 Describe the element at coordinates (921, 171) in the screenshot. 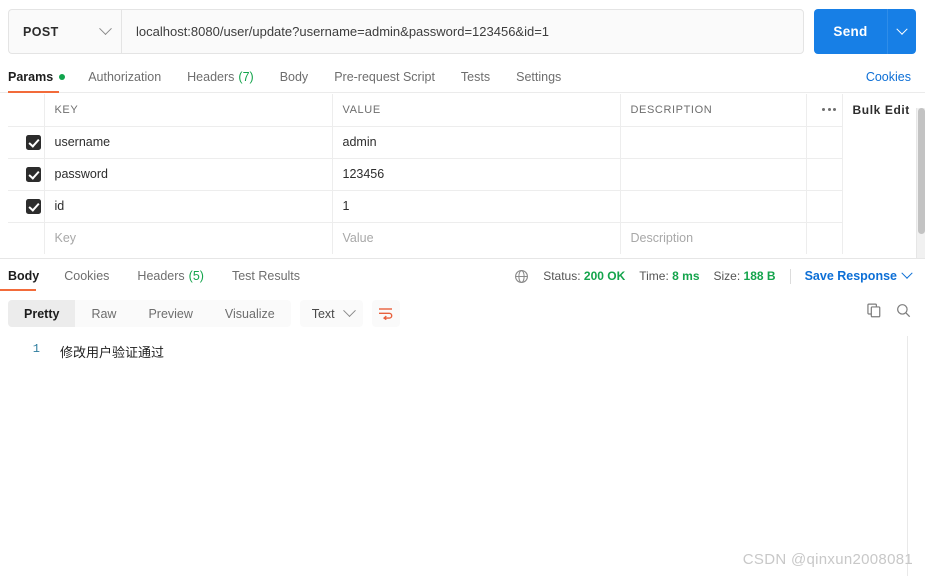

I see `params-scrollbar-thumb` at that location.